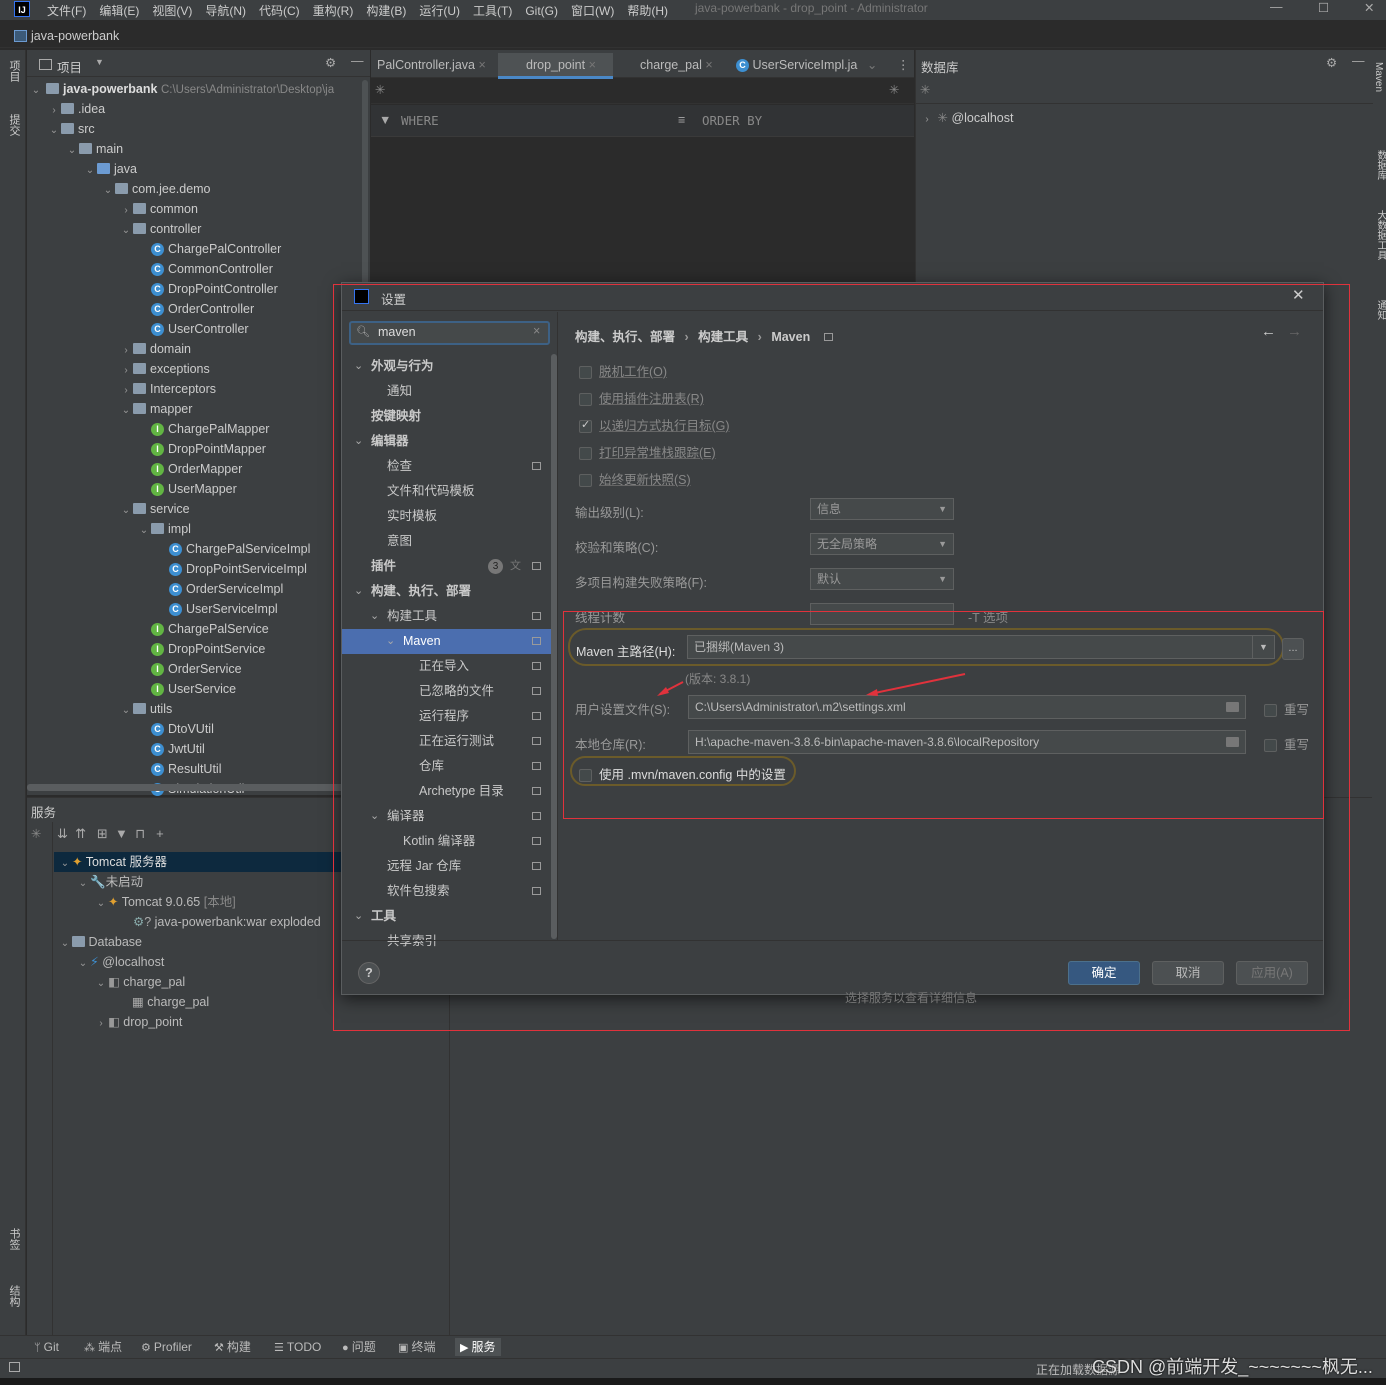  Describe the element at coordinates (811, 684) in the screenshot. I see `annotation-arrows` at that location.